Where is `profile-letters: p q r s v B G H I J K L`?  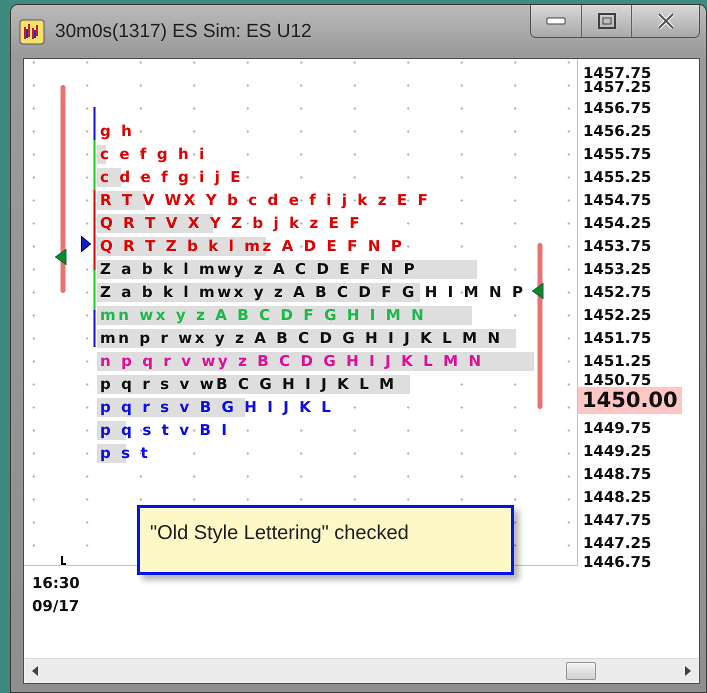
profile-letters: p q r s v B G H I J K L is located at coordinates (215, 407).